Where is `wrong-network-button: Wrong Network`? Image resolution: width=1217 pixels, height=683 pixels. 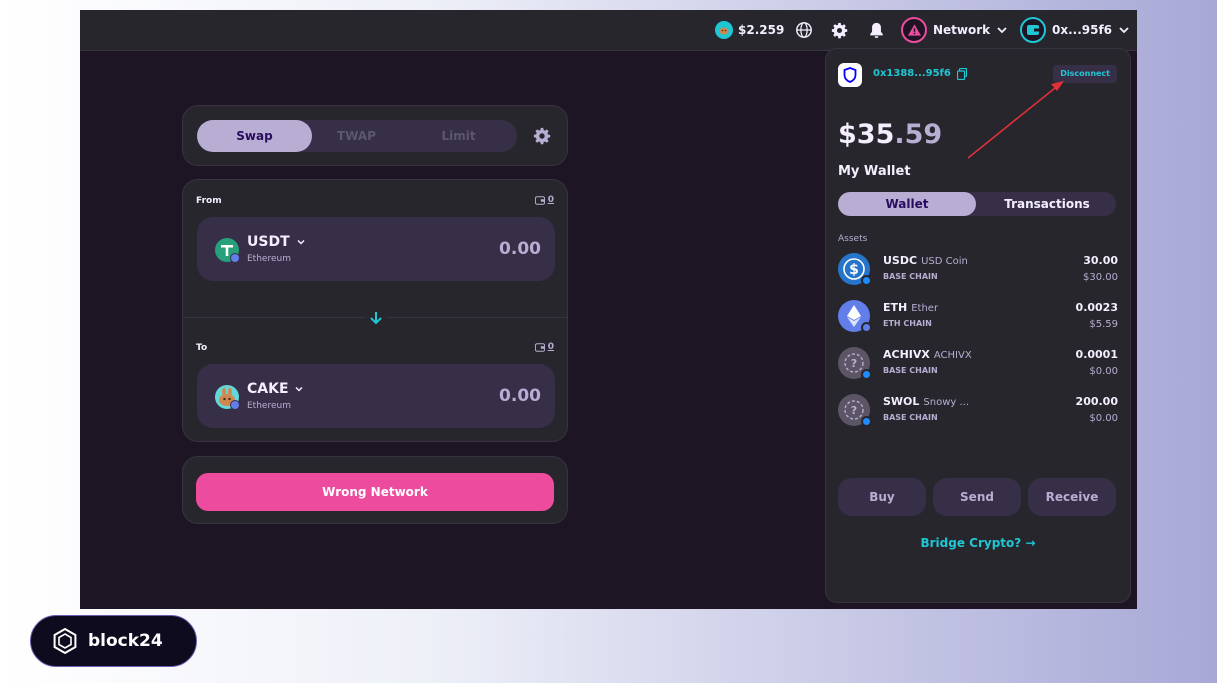 wrong-network-button: Wrong Network is located at coordinates (375, 492).